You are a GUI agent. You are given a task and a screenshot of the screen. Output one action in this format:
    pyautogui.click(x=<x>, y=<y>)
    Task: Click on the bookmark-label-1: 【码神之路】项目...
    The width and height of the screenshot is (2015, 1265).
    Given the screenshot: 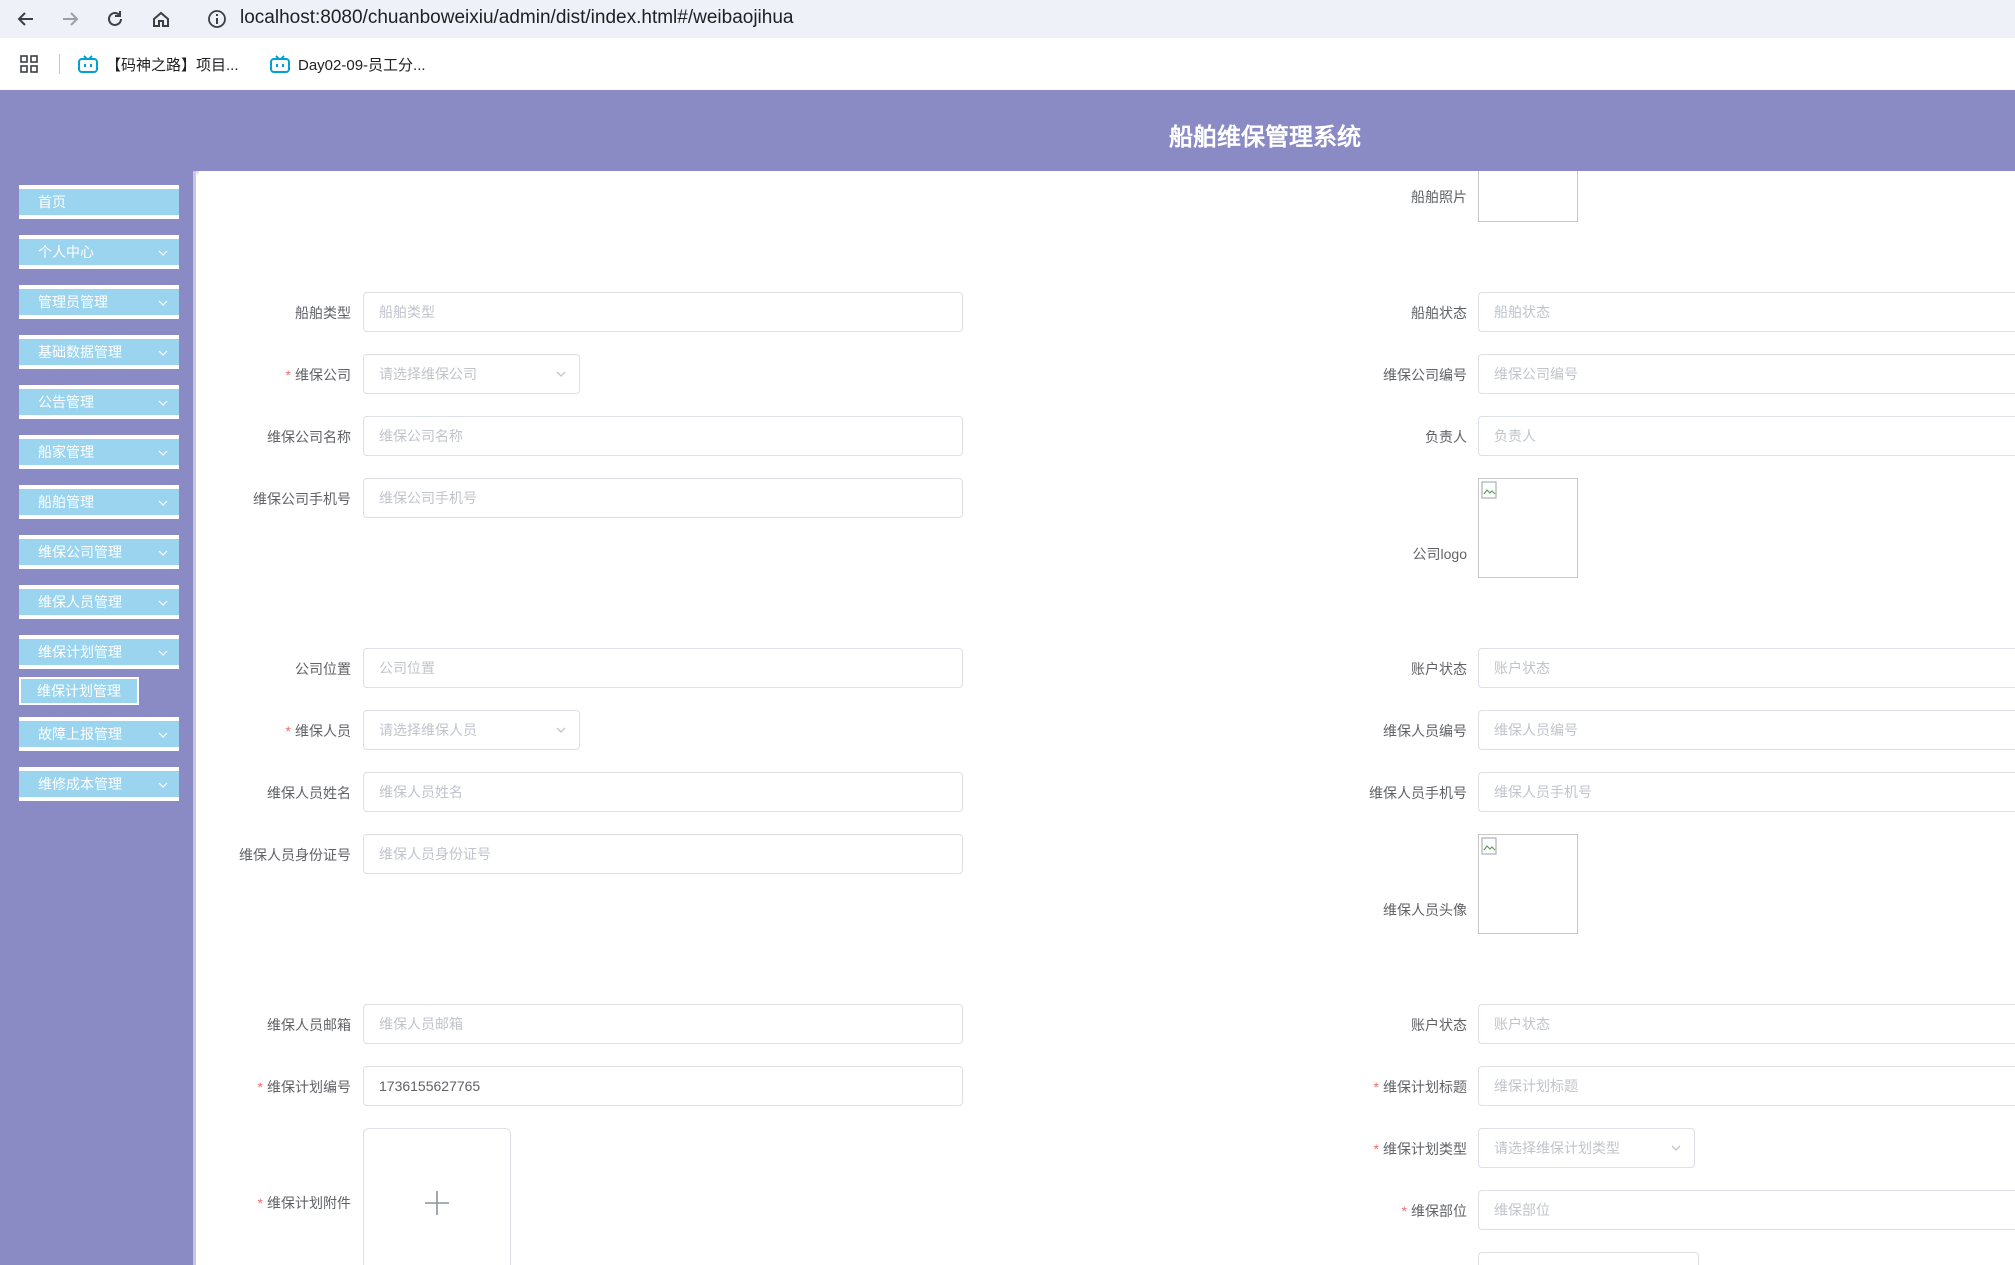 What is the action you would take?
    pyautogui.click(x=172, y=65)
    